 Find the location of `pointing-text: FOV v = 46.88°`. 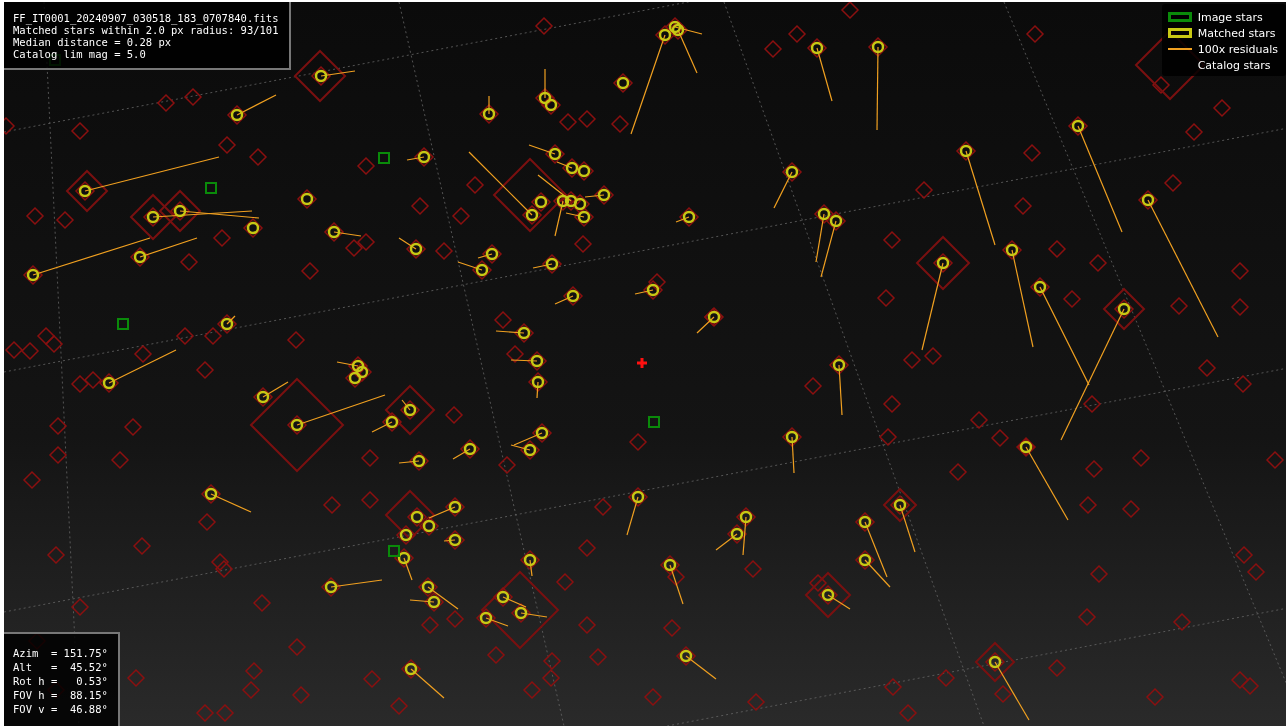

pointing-text: FOV v = 46.88° is located at coordinates (60, 709).